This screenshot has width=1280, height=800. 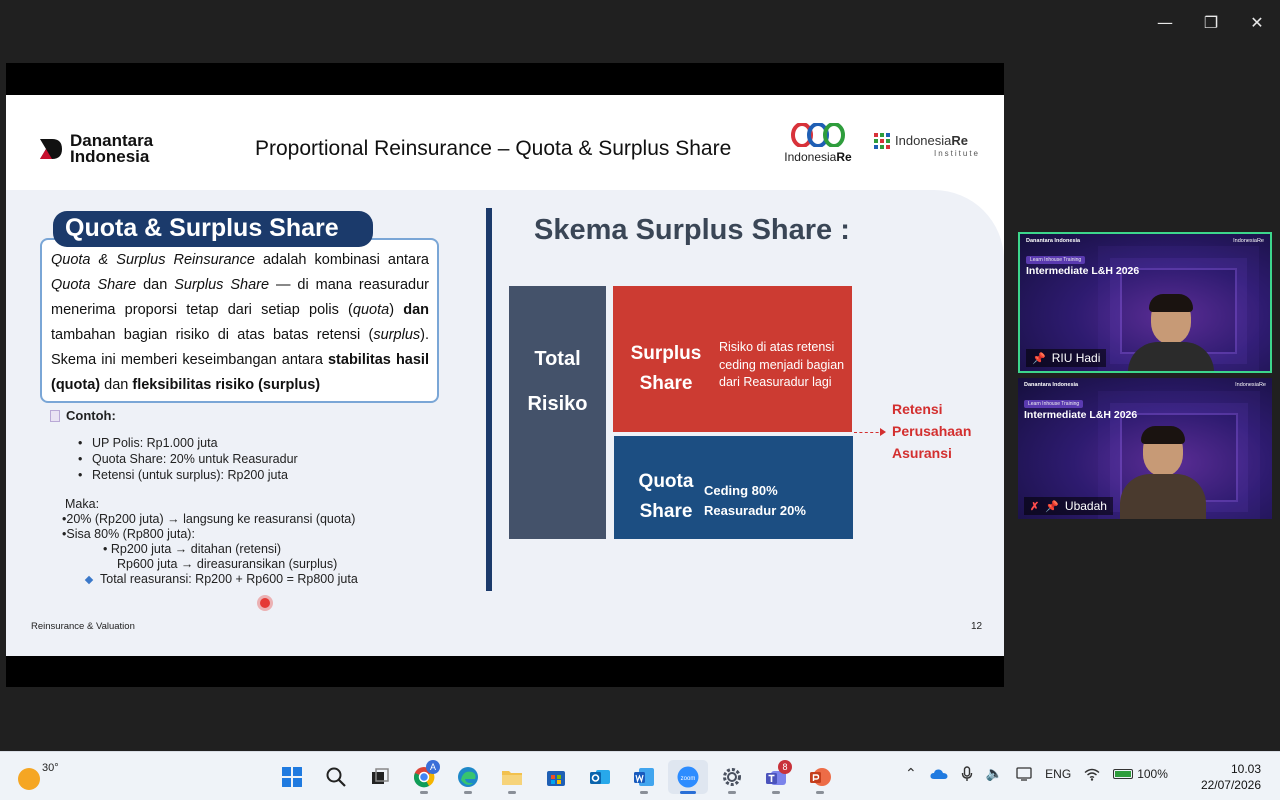 What do you see at coordinates (1211, 22) in the screenshot?
I see `maximize-icon: ❐` at bounding box center [1211, 22].